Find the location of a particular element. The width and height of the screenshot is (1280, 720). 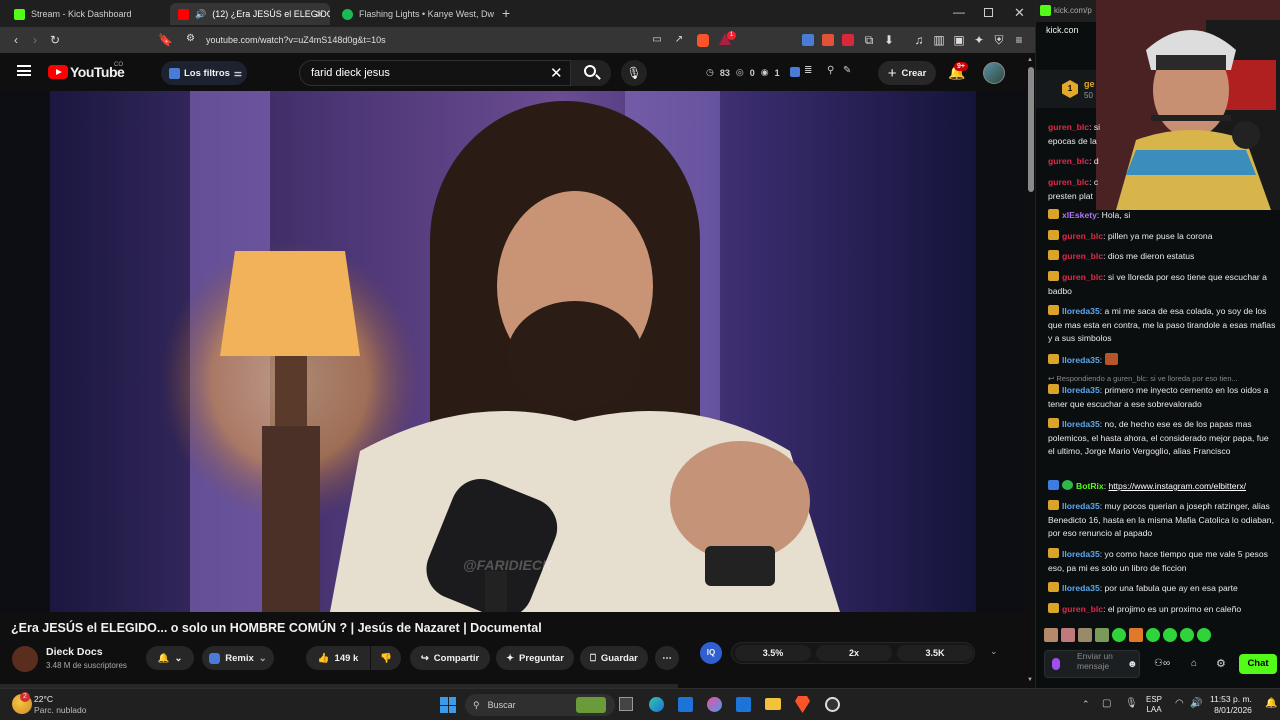

youtube-logo-icon is located at coordinates (58, 72).